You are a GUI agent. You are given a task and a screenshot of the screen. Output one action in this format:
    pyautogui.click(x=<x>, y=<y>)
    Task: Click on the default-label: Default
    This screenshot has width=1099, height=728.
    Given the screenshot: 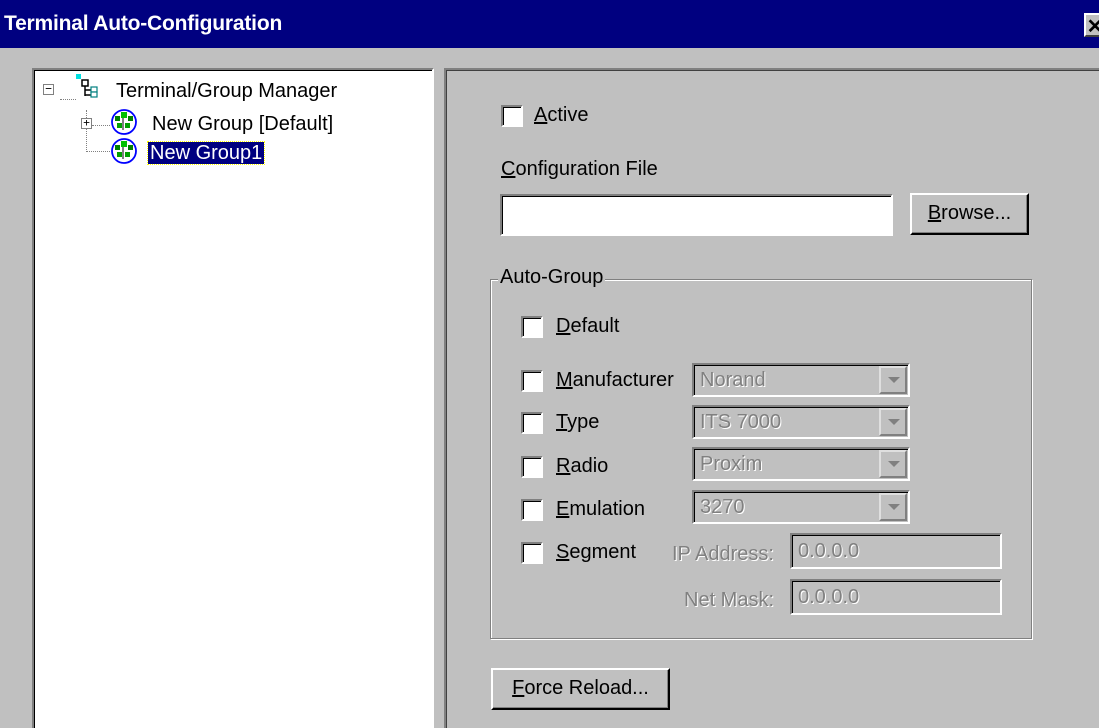 What is the action you would take?
    pyautogui.click(x=588, y=326)
    